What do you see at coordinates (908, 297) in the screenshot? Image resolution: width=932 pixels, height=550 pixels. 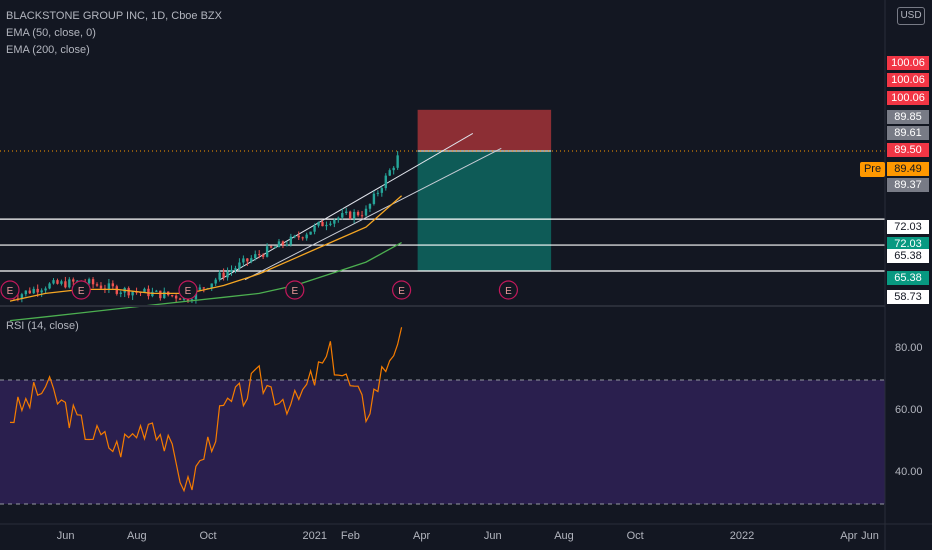 I see `price-label: 58.73` at bounding box center [908, 297].